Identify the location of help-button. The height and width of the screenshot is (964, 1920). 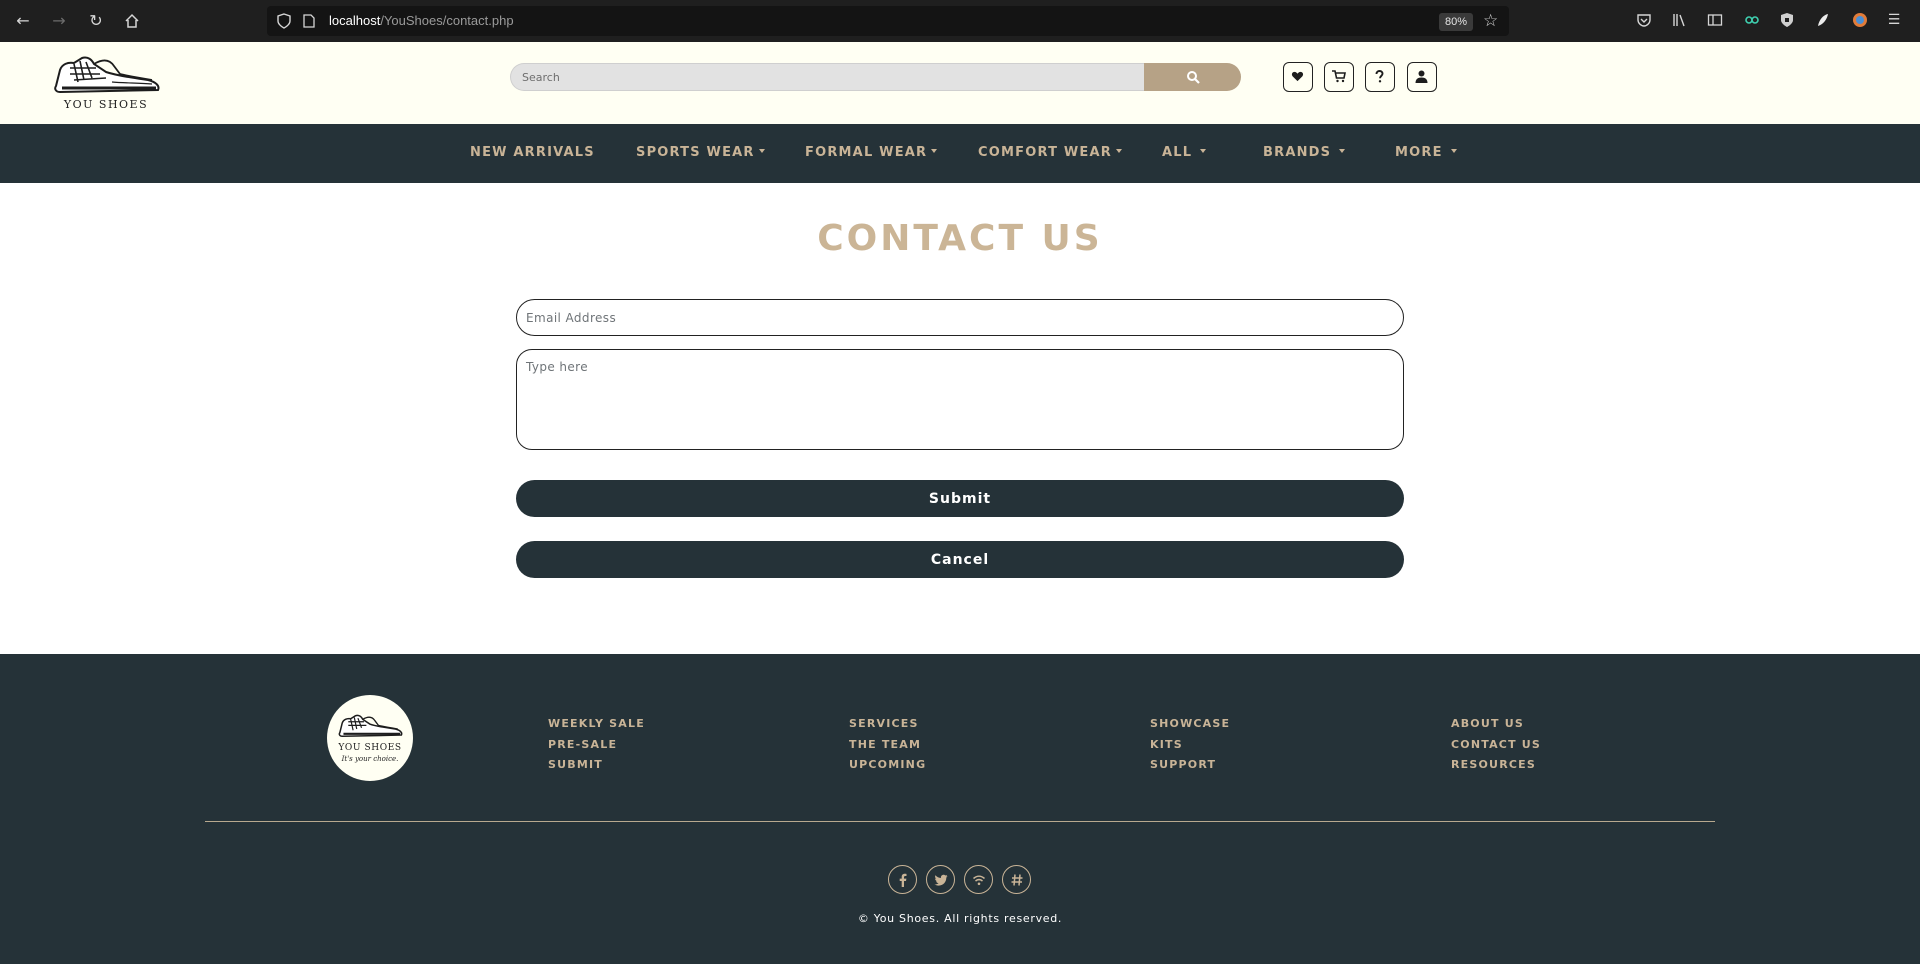
(1380, 77).